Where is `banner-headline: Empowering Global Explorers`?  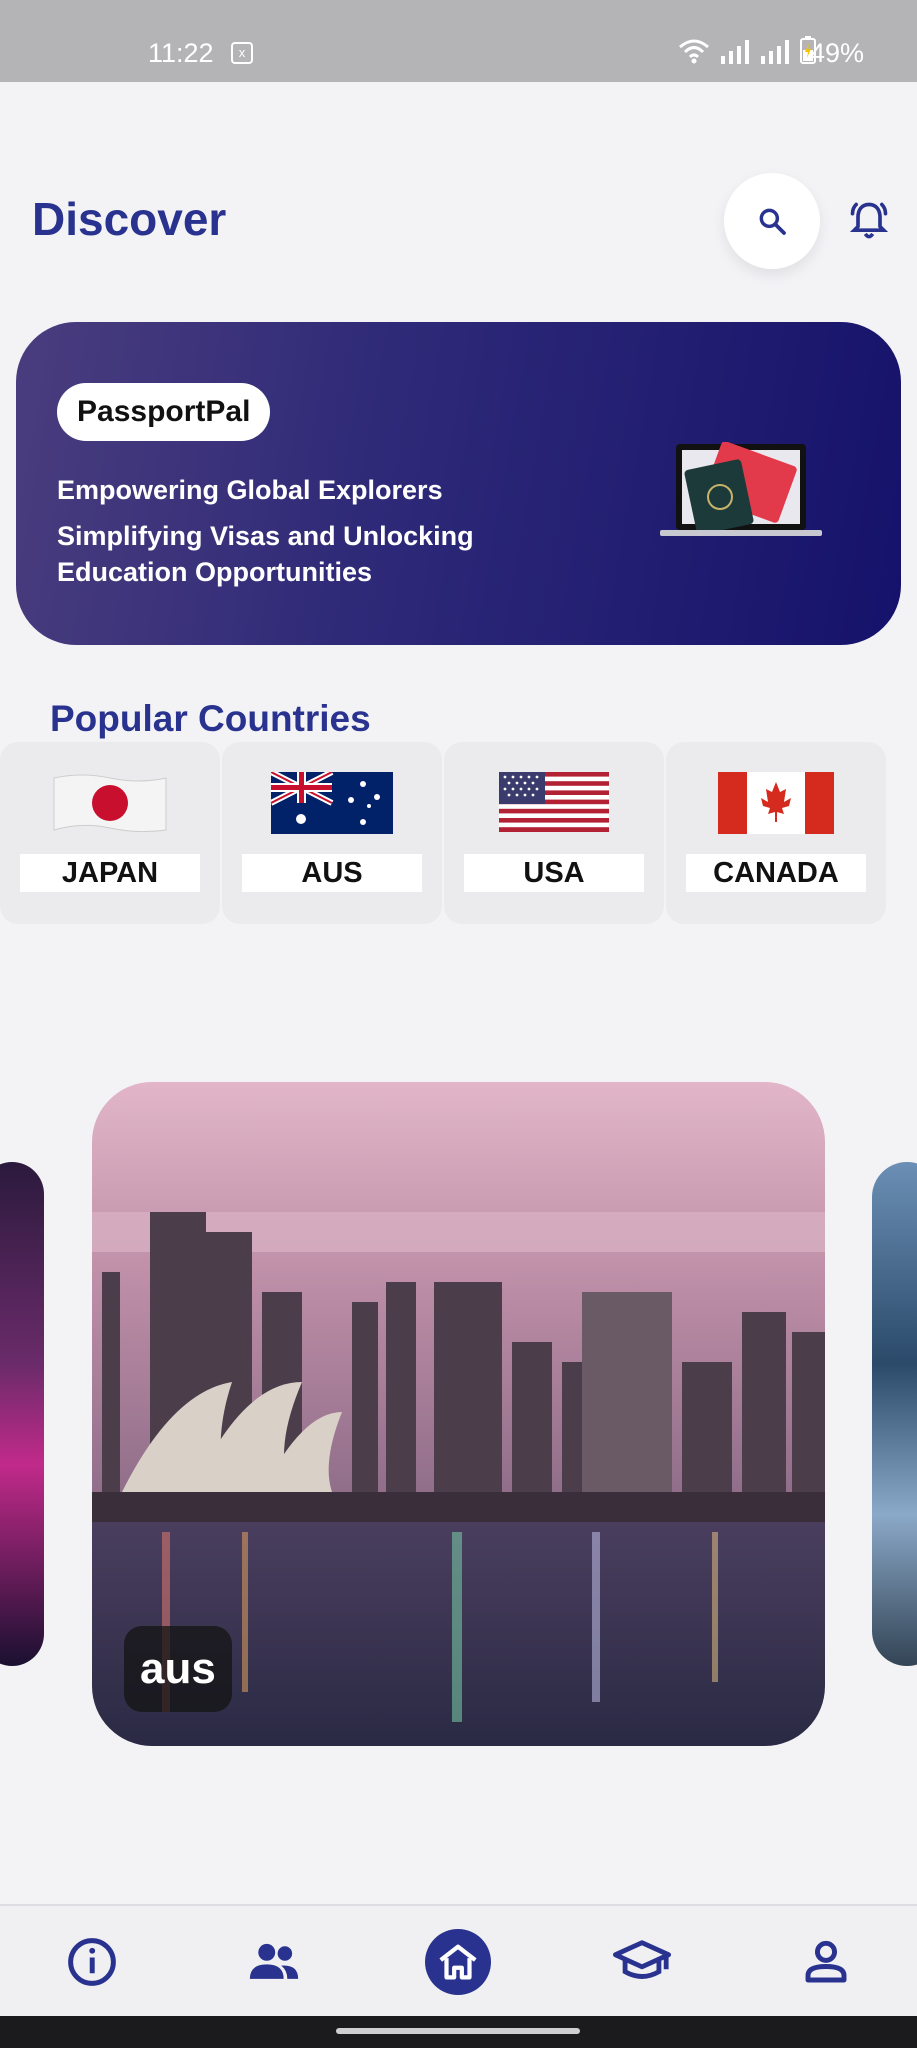 banner-headline: Empowering Global Explorers is located at coordinates (250, 490).